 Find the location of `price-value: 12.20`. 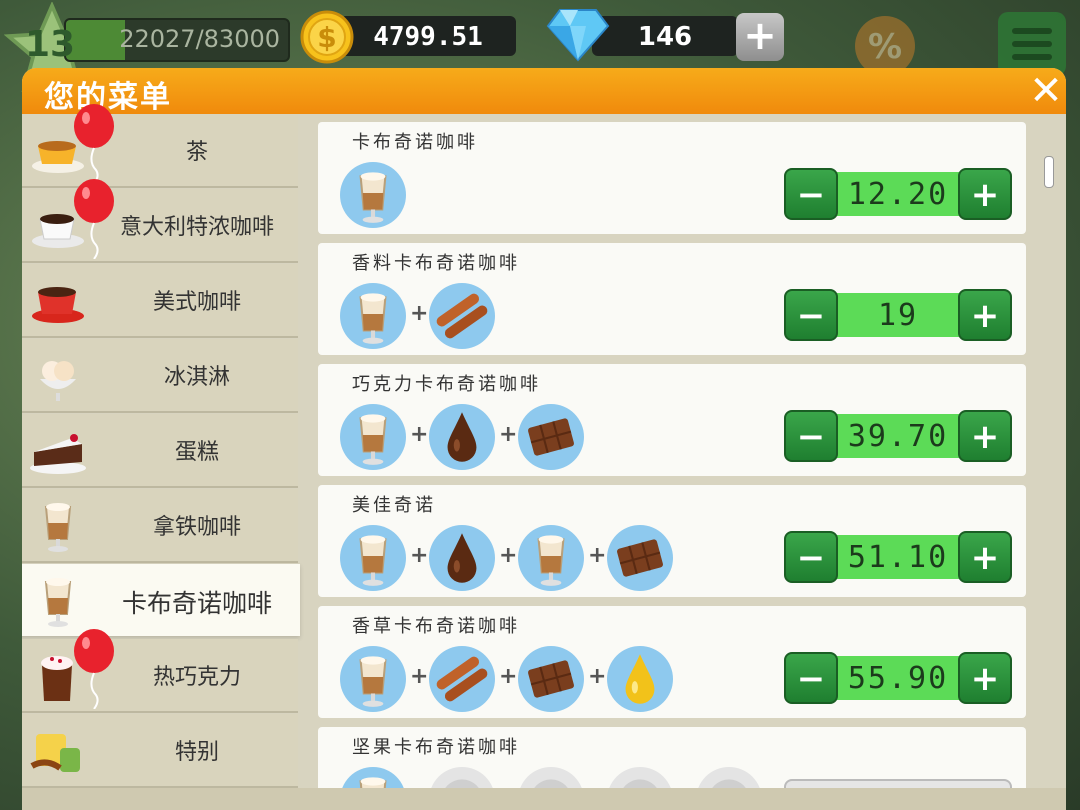

price-value: 12.20 is located at coordinates (898, 194).